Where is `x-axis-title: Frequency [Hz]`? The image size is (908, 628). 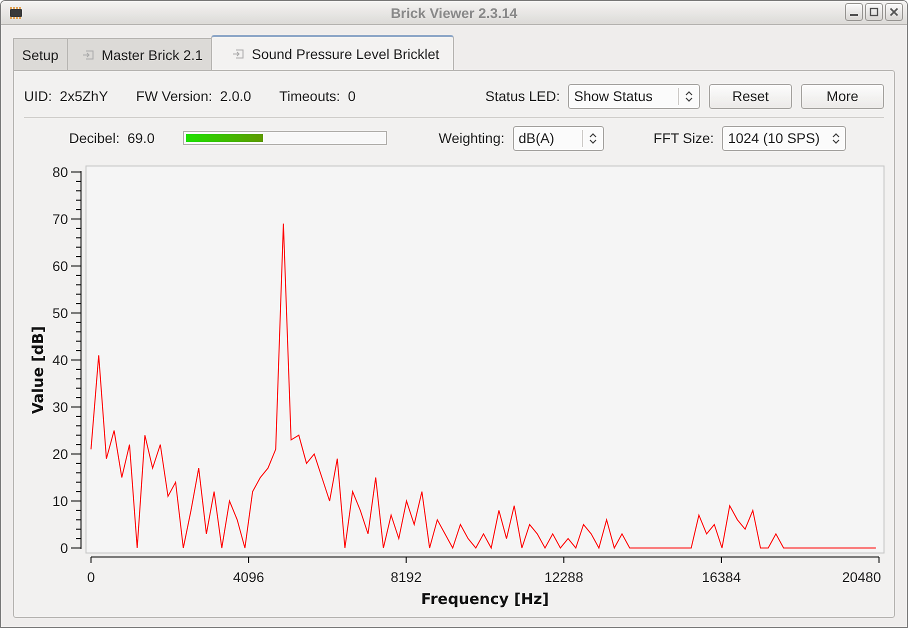 x-axis-title: Frequency [Hz] is located at coordinates (485, 599).